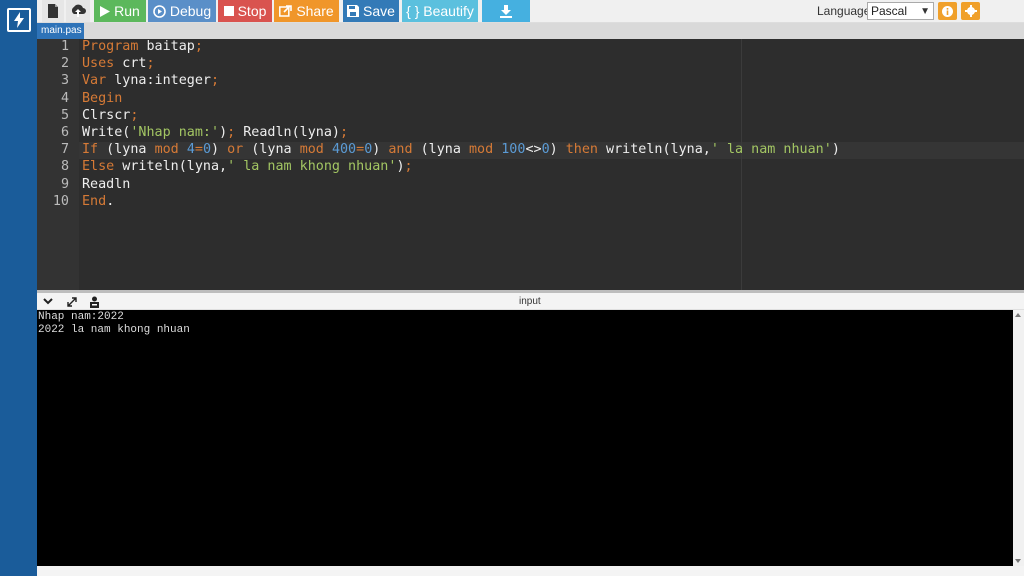 The image size is (1024, 576). I want to click on info-icon, so click(947, 11).